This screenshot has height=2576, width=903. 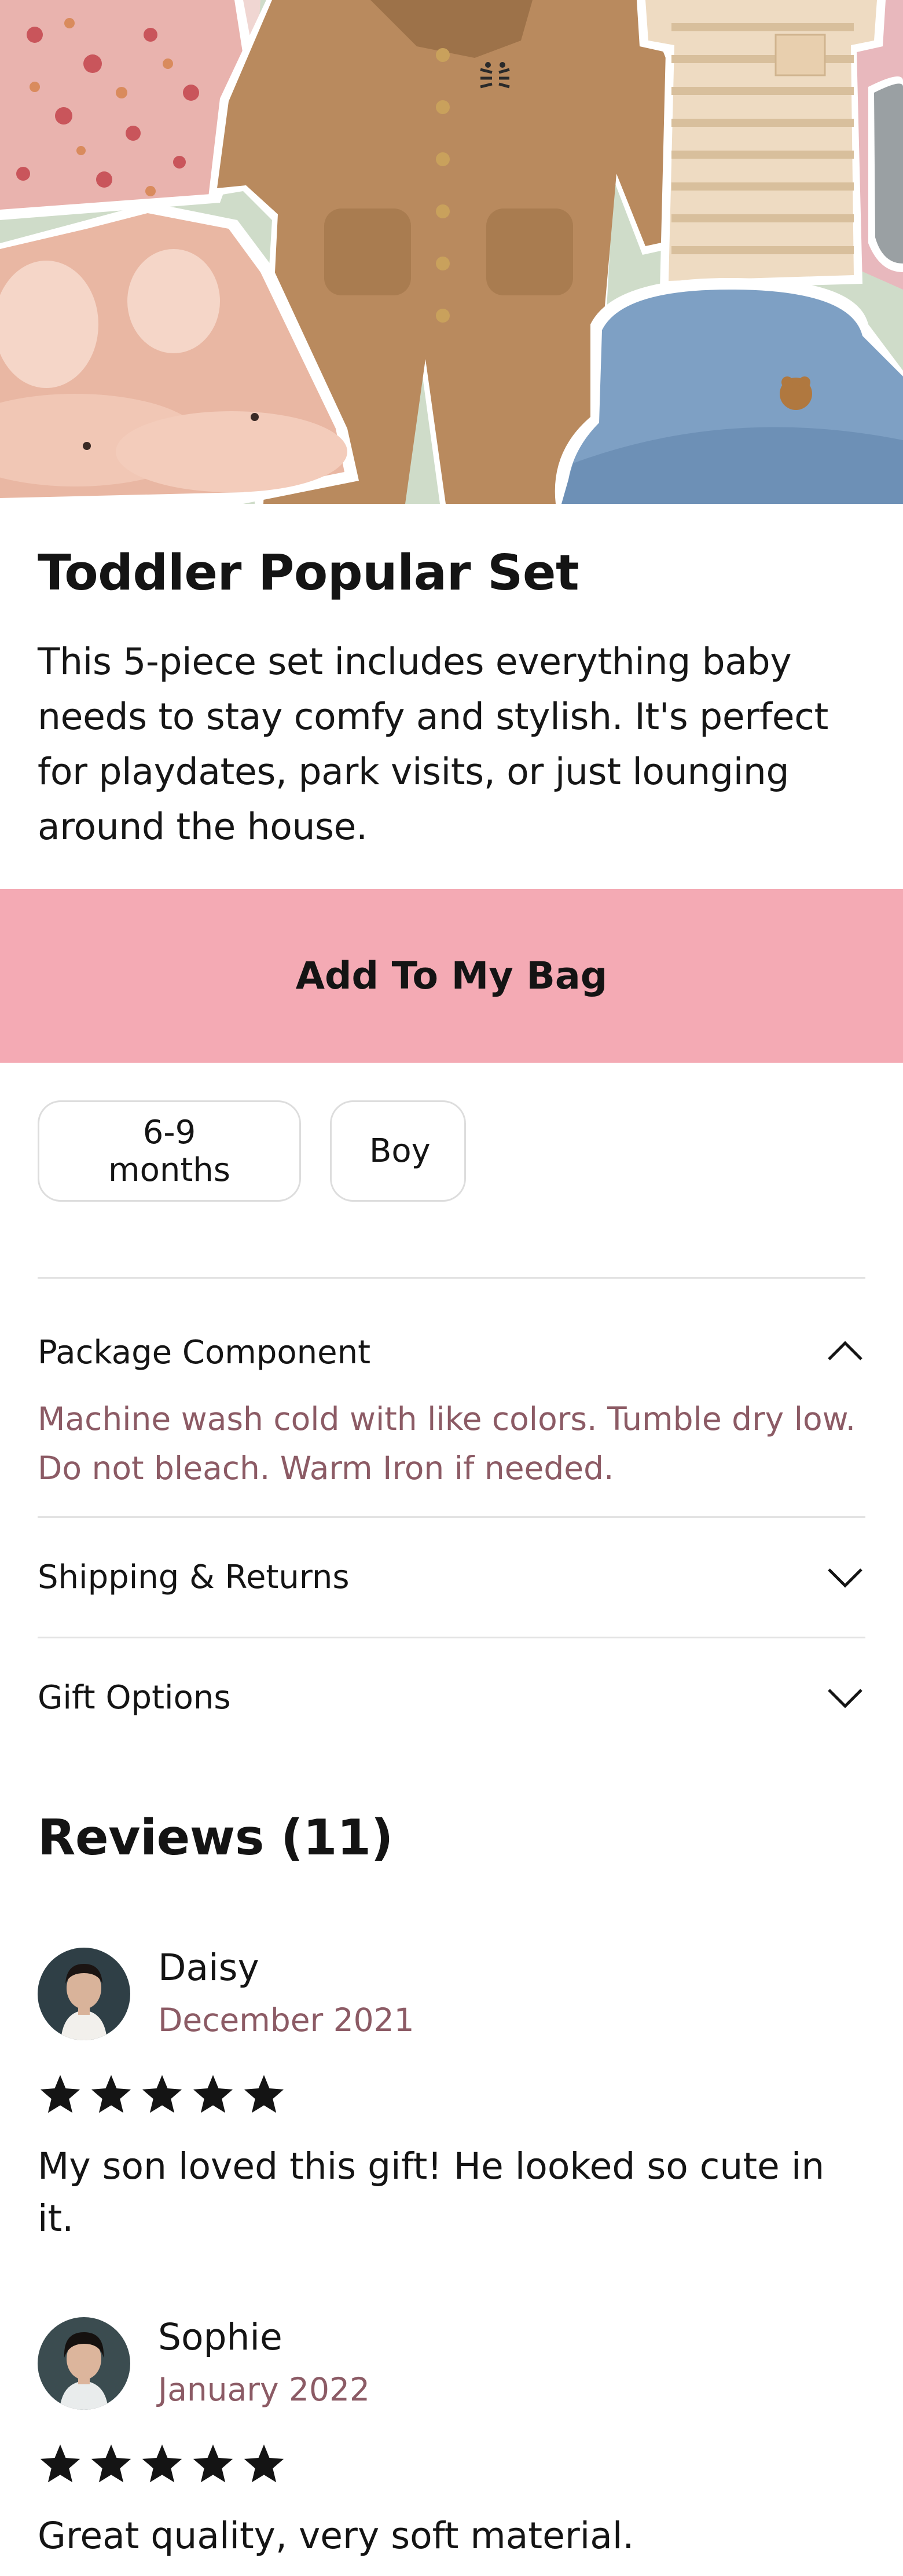 What do you see at coordinates (398, 1151) in the screenshot?
I see `gender-option-chip: Boy` at bounding box center [398, 1151].